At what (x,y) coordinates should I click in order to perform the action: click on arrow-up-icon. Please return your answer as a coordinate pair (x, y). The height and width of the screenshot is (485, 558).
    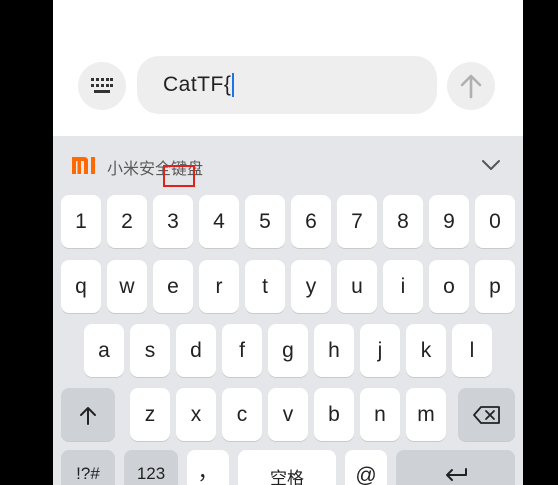
    Looking at the image, I should click on (471, 86).